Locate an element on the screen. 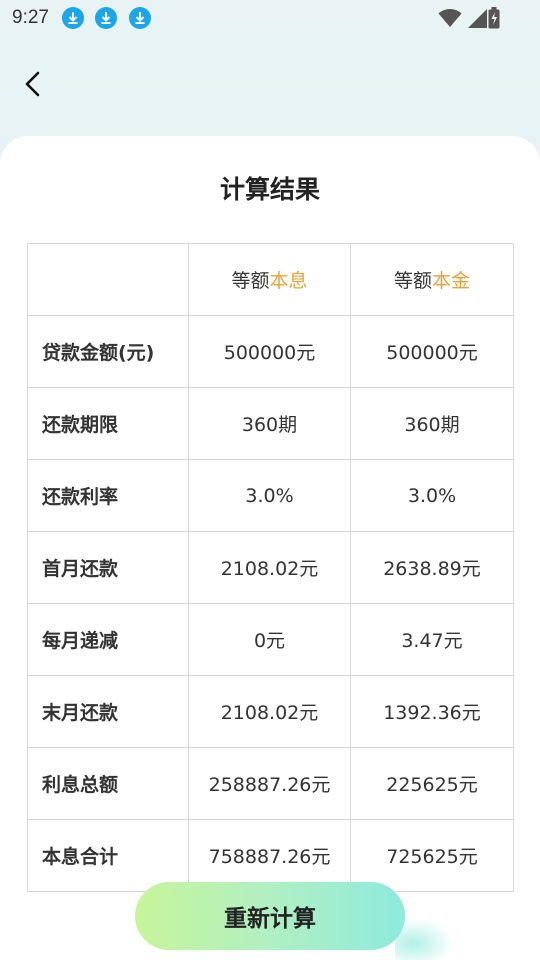 This screenshot has width=540, height=960. table-row: 贷款金额(元) 500000元 500000元 is located at coordinates (270, 351).